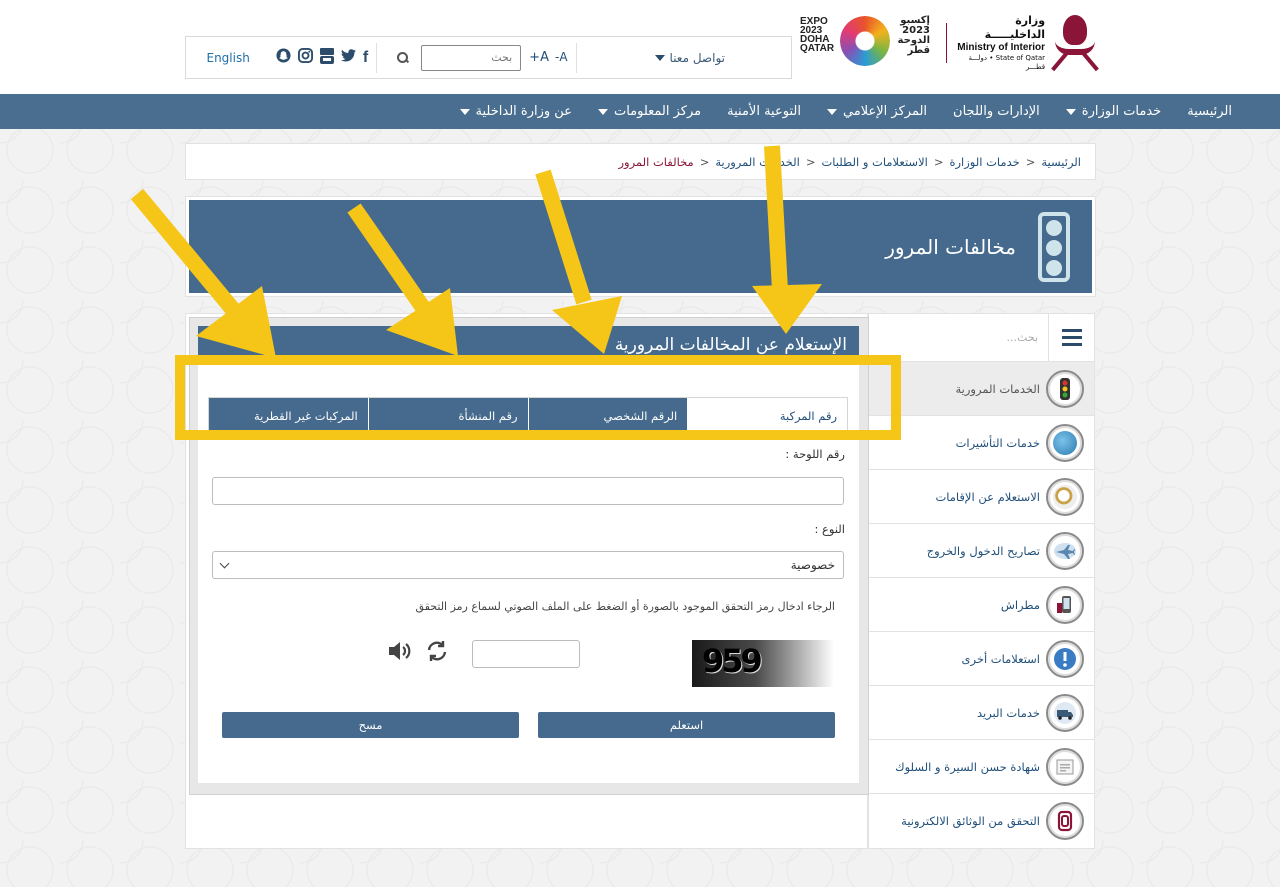 The width and height of the screenshot is (1280, 887). I want to click on language-switch-link: English, so click(227, 58).